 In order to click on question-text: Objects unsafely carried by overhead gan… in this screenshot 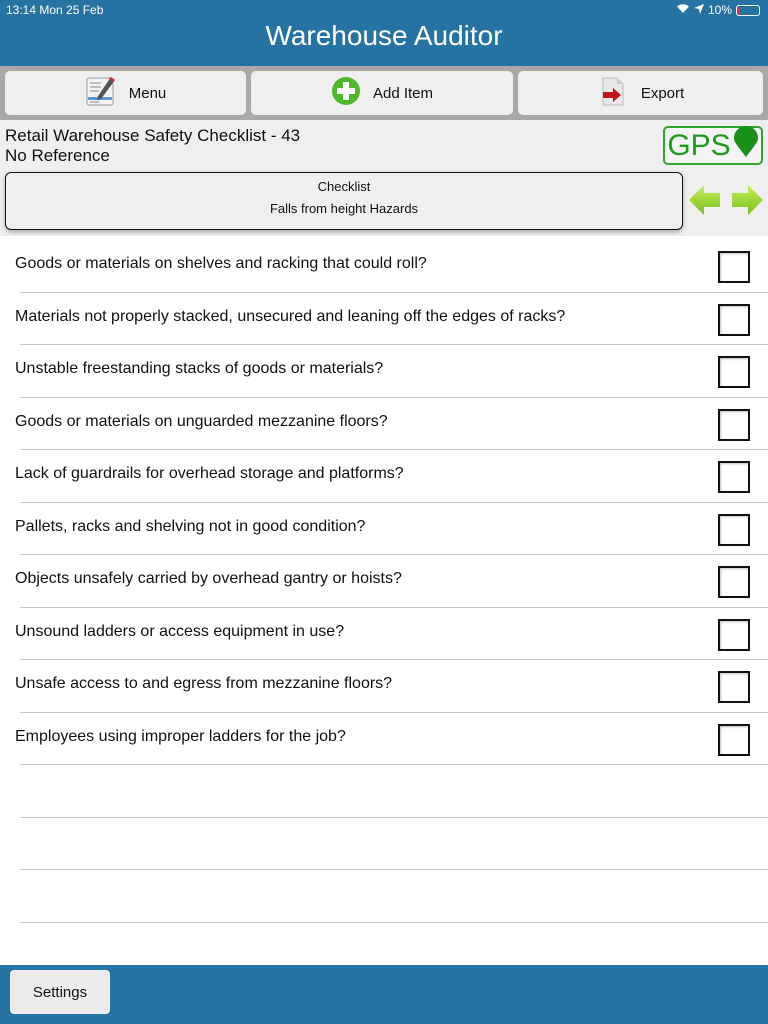, I will do `click(208, 578)`.